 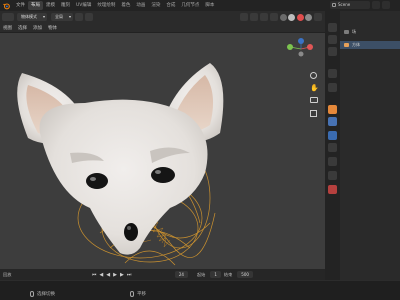 I want to click on workspace-tab: 布局, so click(x=35, y=5).